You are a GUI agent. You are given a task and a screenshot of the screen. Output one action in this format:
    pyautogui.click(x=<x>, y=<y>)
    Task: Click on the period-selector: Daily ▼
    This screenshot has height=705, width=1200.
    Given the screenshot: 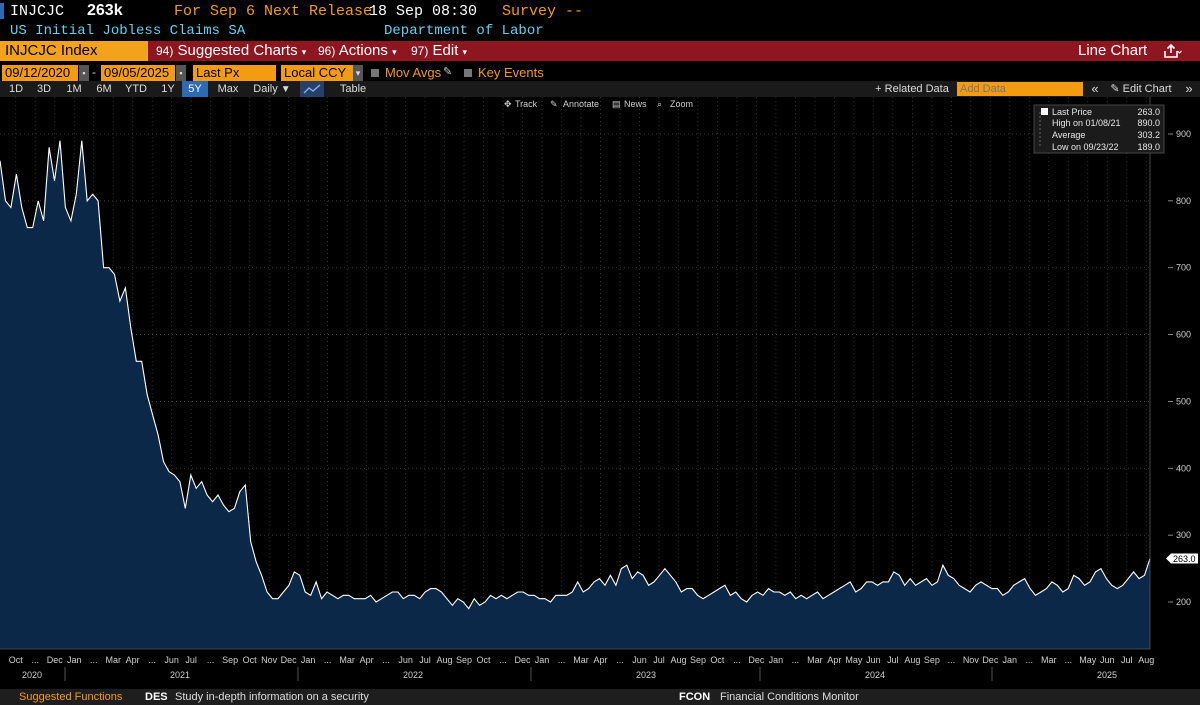 What is the action you would take?
    pyautogui.click(x=272, y=89)
    